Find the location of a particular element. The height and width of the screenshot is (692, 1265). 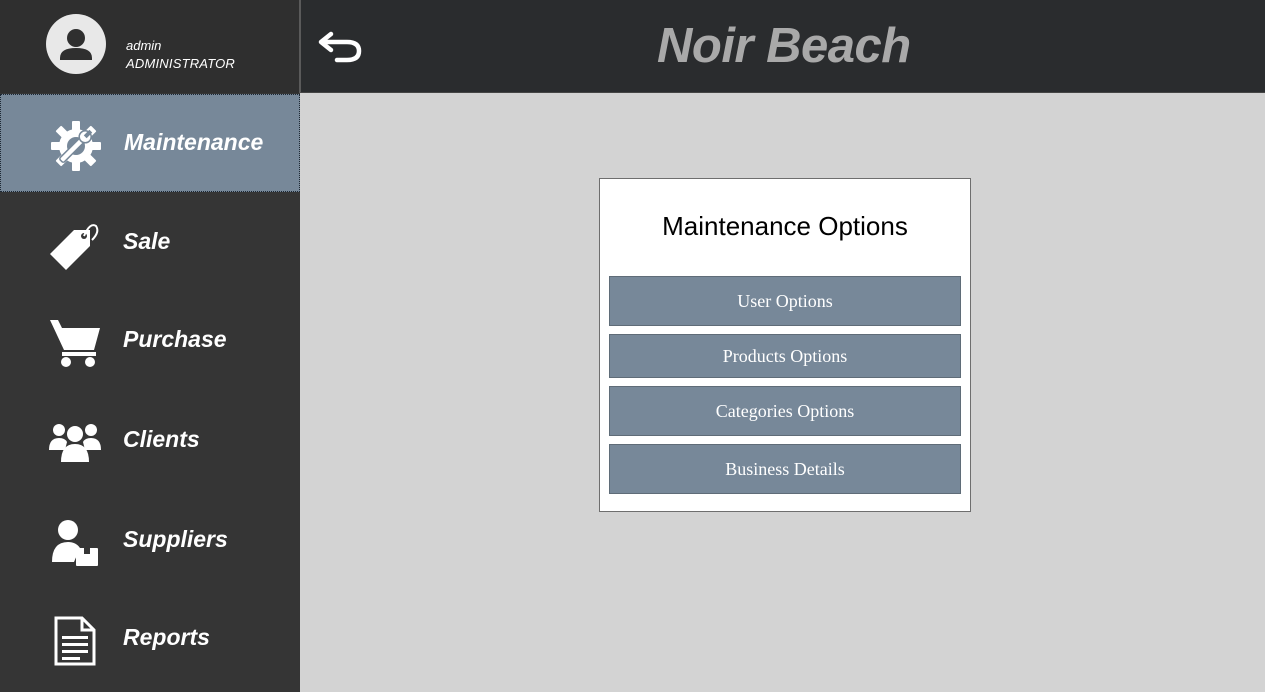

sidebar-item-suppliers: Suppliers is located at coordinates (150, 541).